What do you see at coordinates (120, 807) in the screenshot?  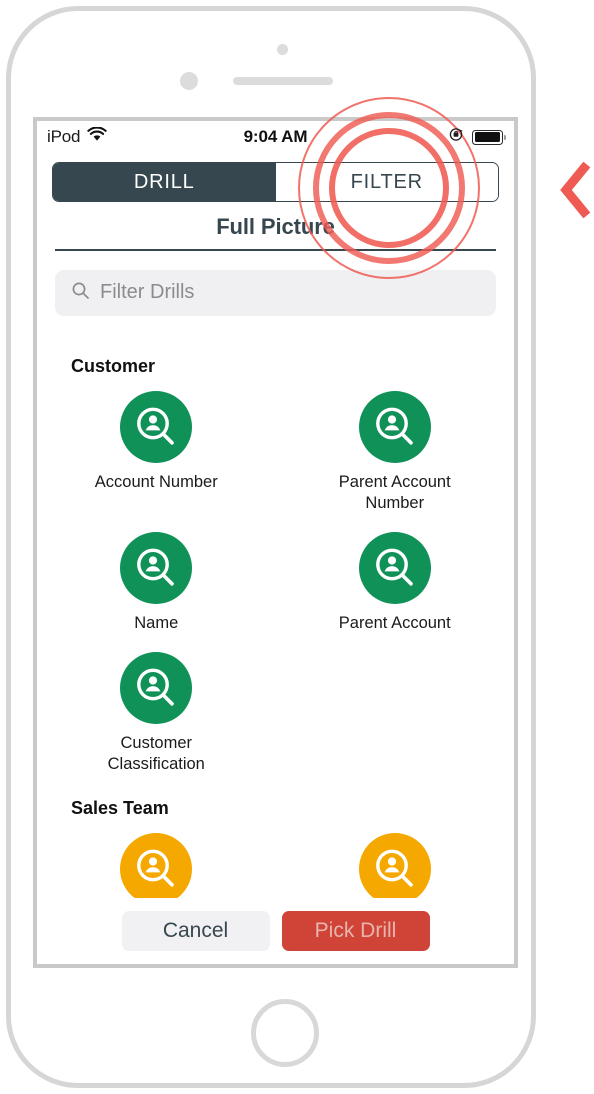 I see `group-header-sales-team: Sales Team` at bounding box center [120, 807].